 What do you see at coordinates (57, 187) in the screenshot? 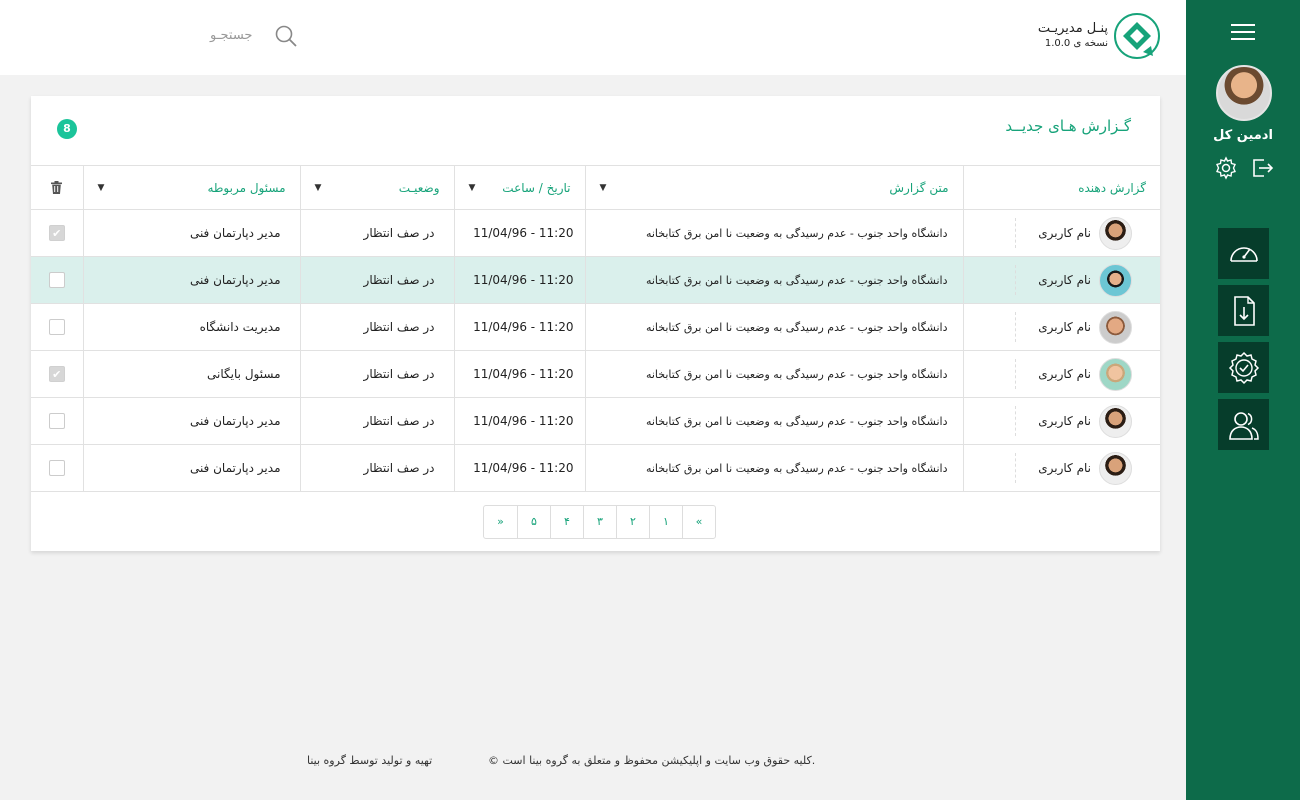
I see `trash-icon` at bounding box center [57, 187].